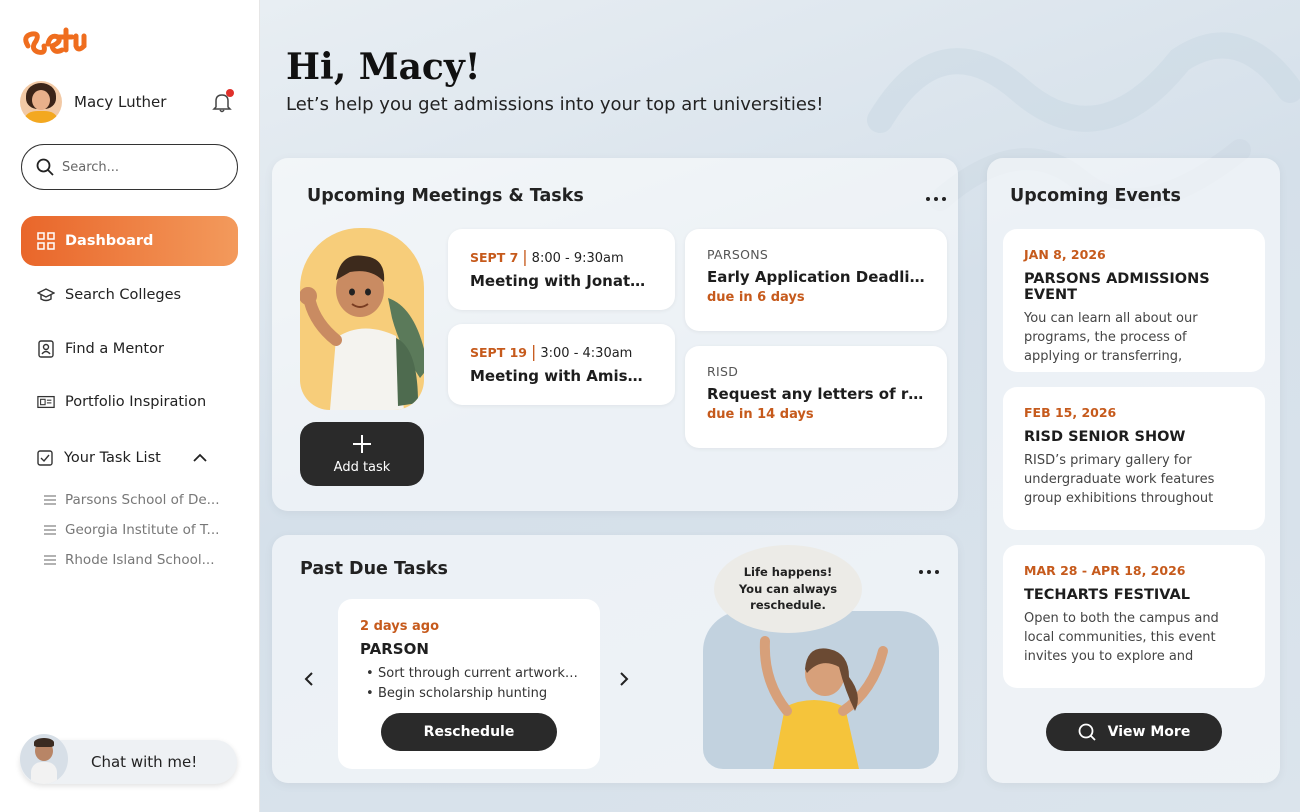  What do you see at coordinates (469, 732) in the screenshot?
I see `reschedule-button: Reschedule` at bounding box center [469, 732].